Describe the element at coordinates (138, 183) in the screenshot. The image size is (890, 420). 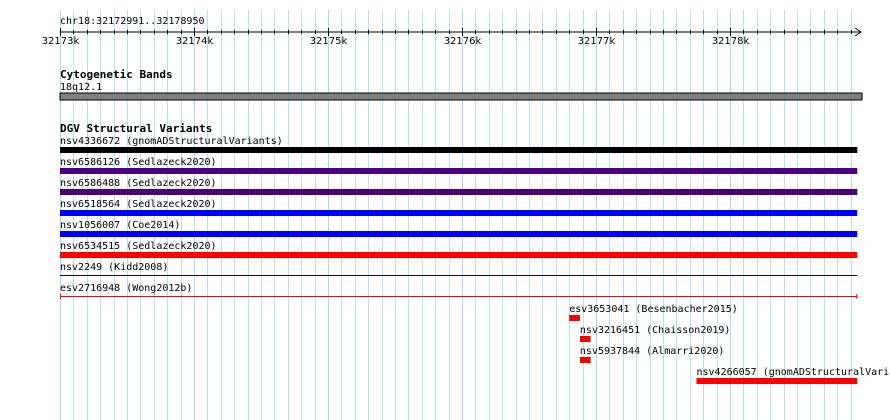
I see `feature-label: nsv6586488 (Sedlazeck2020)` at that location.